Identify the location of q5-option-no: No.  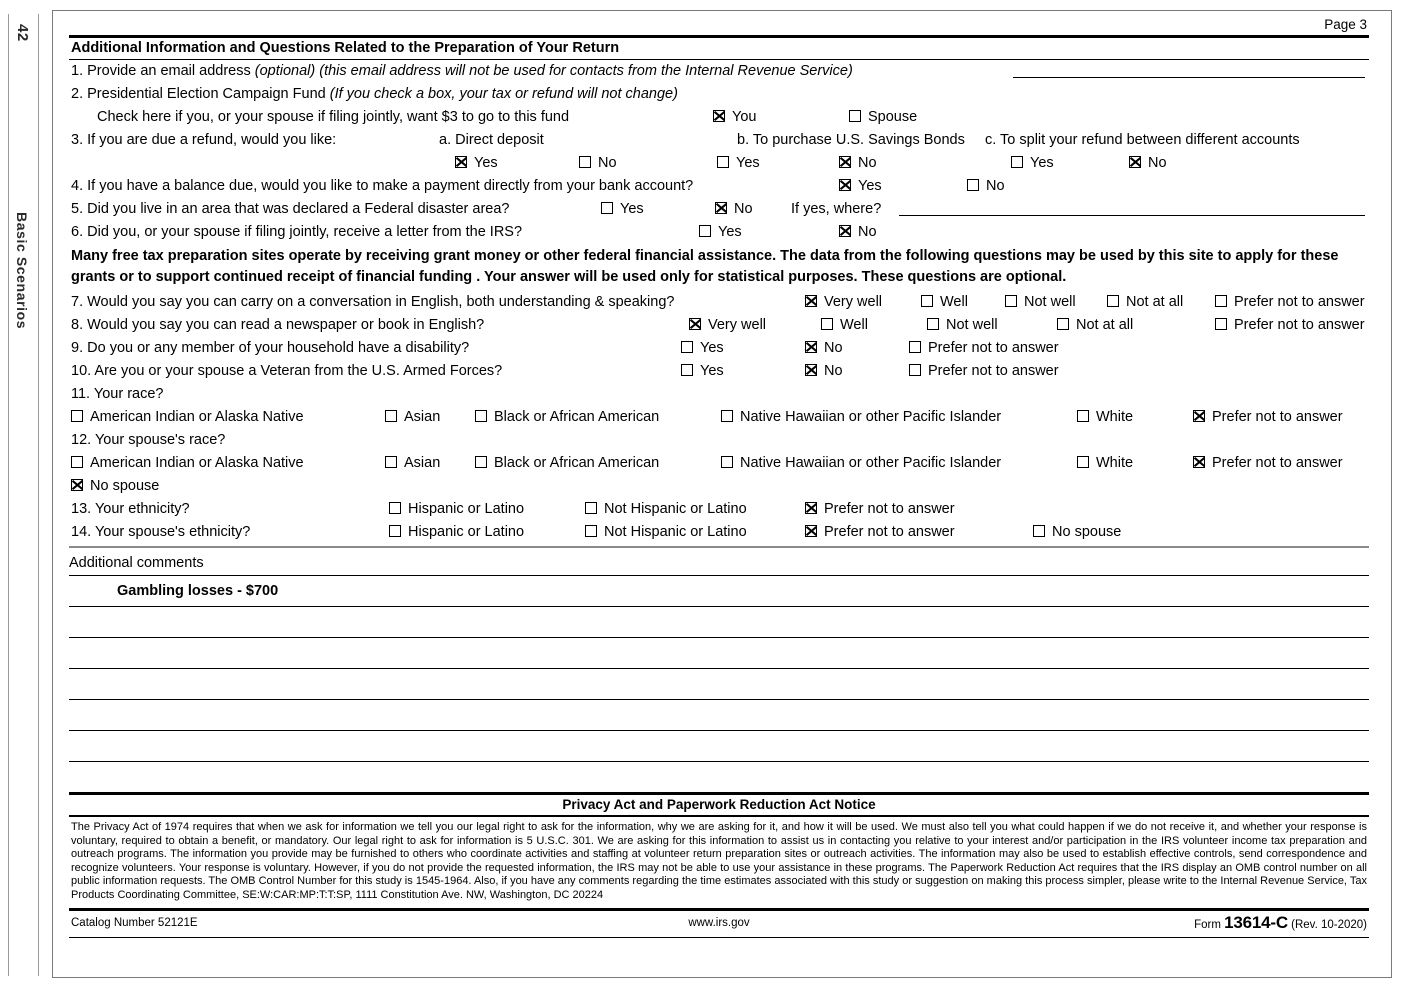
(734, 209).